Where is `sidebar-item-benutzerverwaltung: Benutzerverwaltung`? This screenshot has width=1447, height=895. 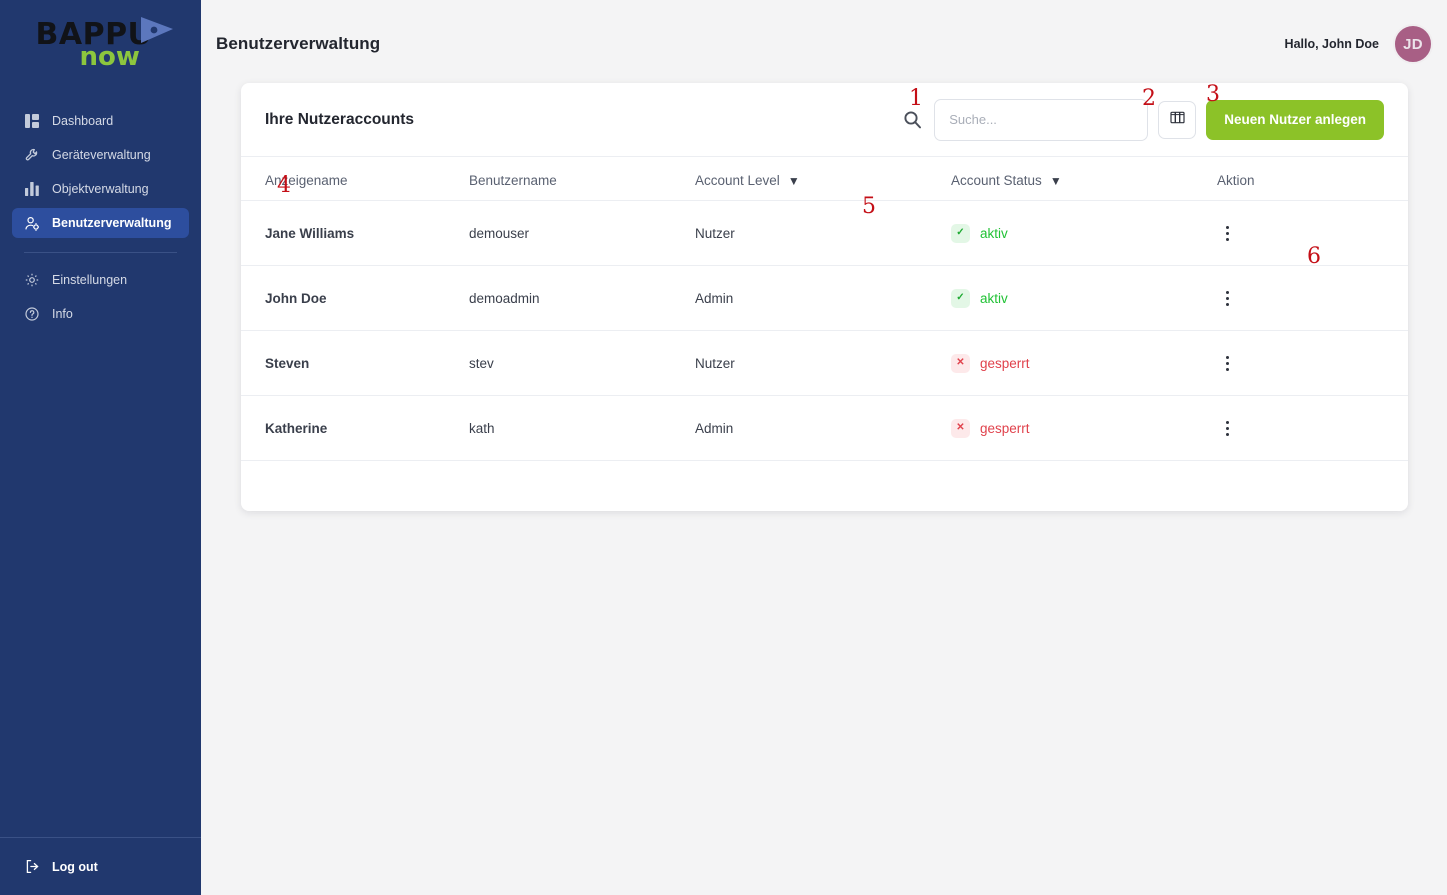
sidebar-item-benutzerverwaltung: Benutzerverwaltung is located at coordinates (100, 223).